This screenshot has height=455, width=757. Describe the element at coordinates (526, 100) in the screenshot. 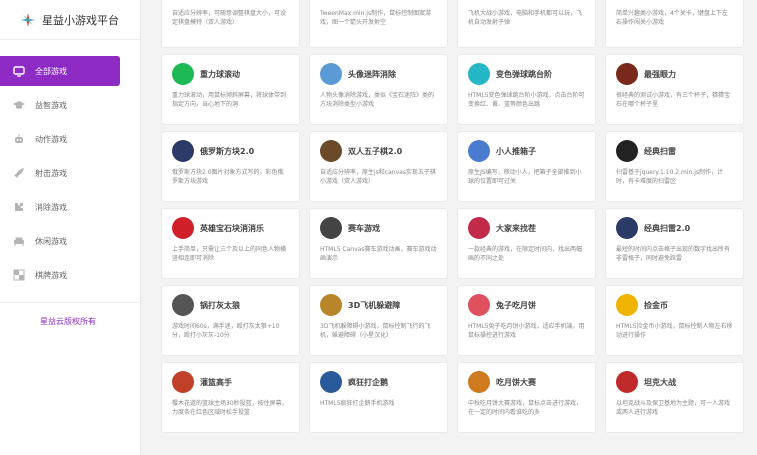

I see `game-desc: HTML5变色弹球跳台阶小游戏，点击台阶可变换红、黄、蓝等颜色出跳` at that location.